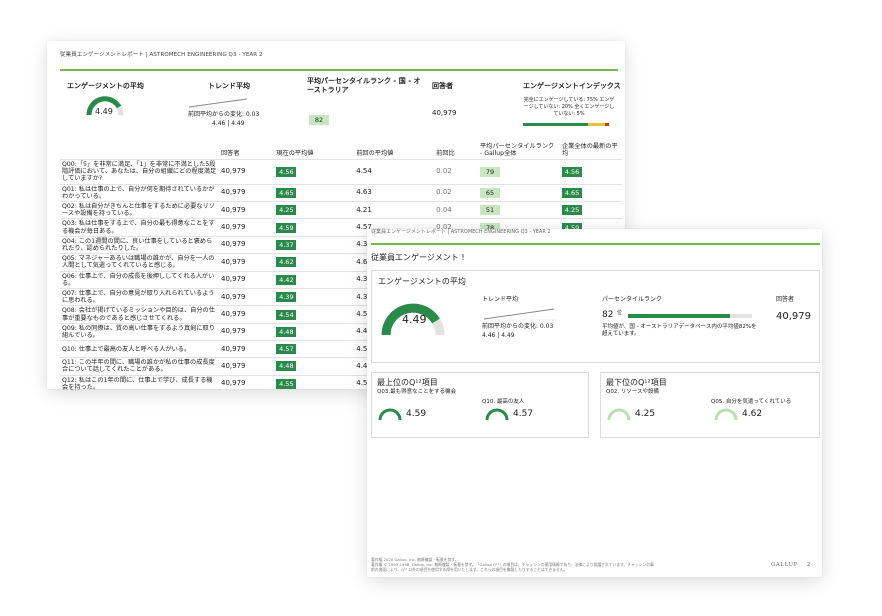 This screenshot has height=616, width=882. I want to click on current-avg-cell-badge: 4.55, so click(286, 383).